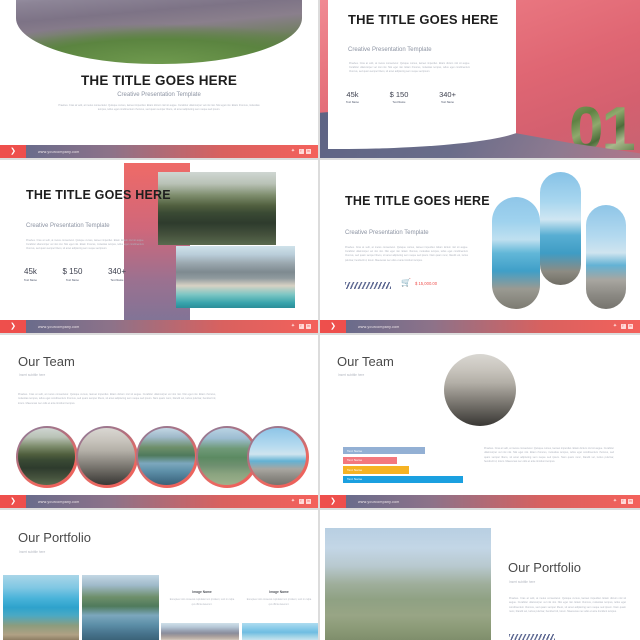  I want to click on bar-chart: Text Name Text Name Text Name Text Name, so click(403, 466).